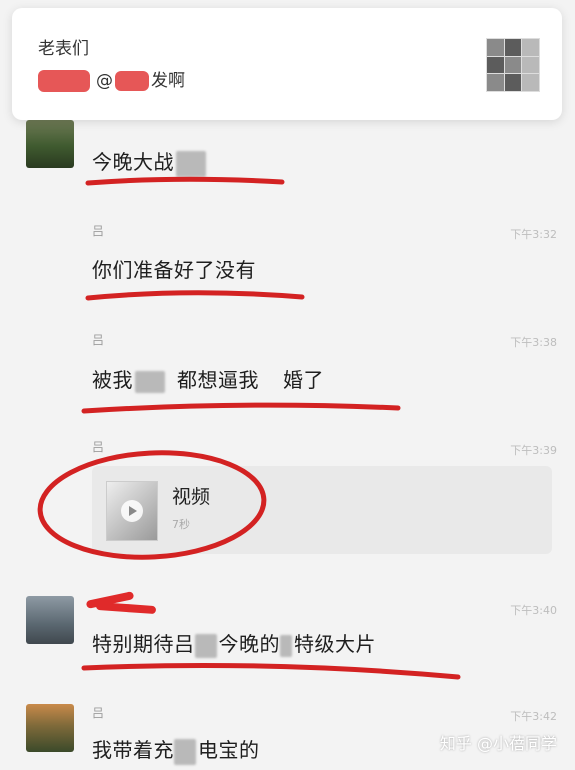  I want to click on video-duration: 7秒, so click(181, 524).